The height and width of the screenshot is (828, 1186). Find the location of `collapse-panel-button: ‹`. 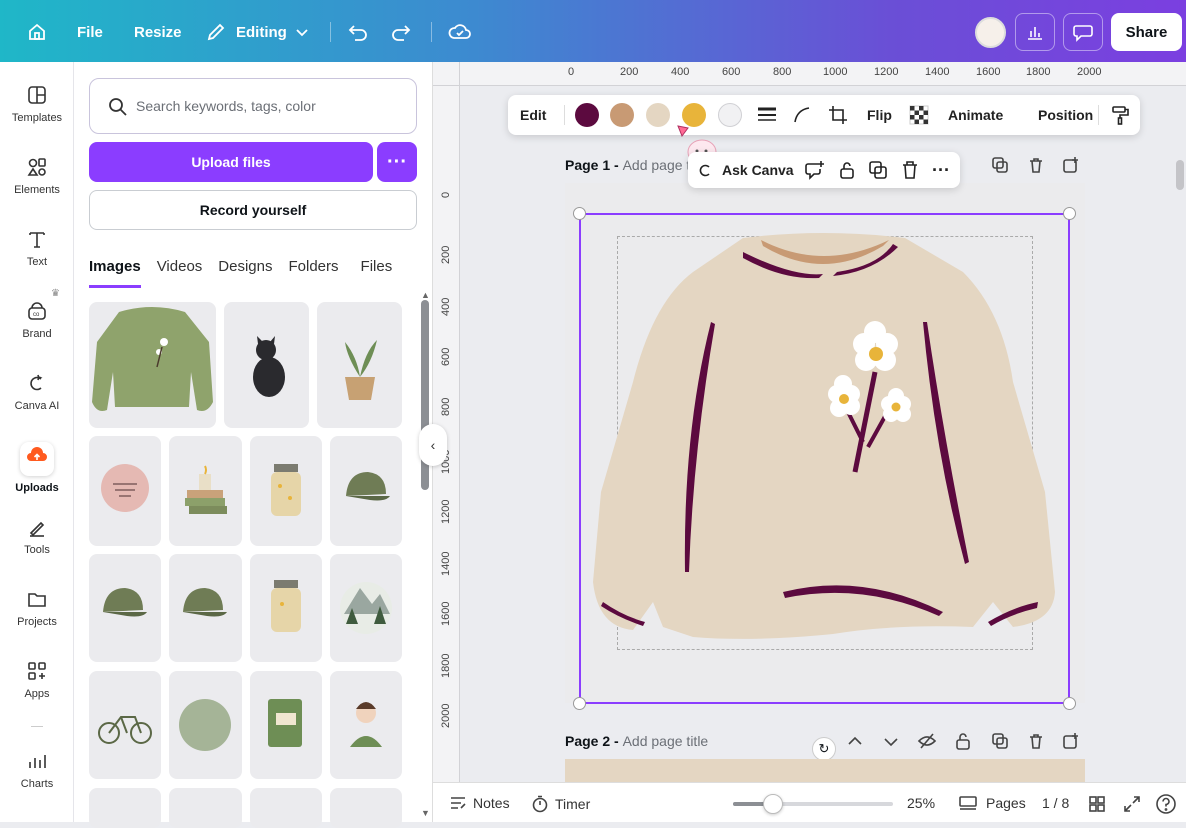

collapse-panel-button: ‹ is located at coordinates (433, 445).